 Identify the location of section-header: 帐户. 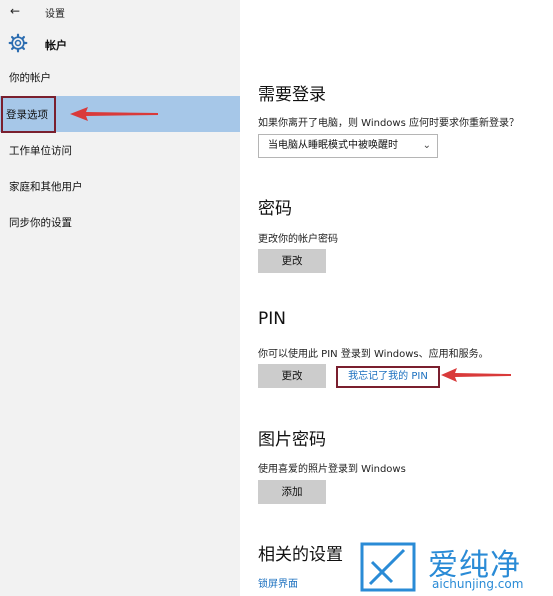
(120, 44).